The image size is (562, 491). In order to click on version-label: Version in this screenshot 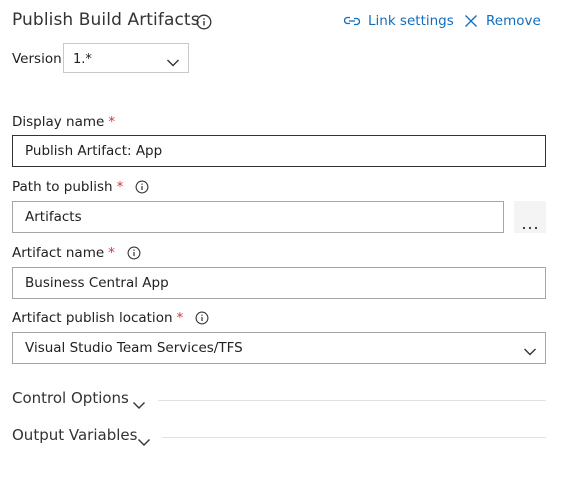, I will do `click(37, 59)`.